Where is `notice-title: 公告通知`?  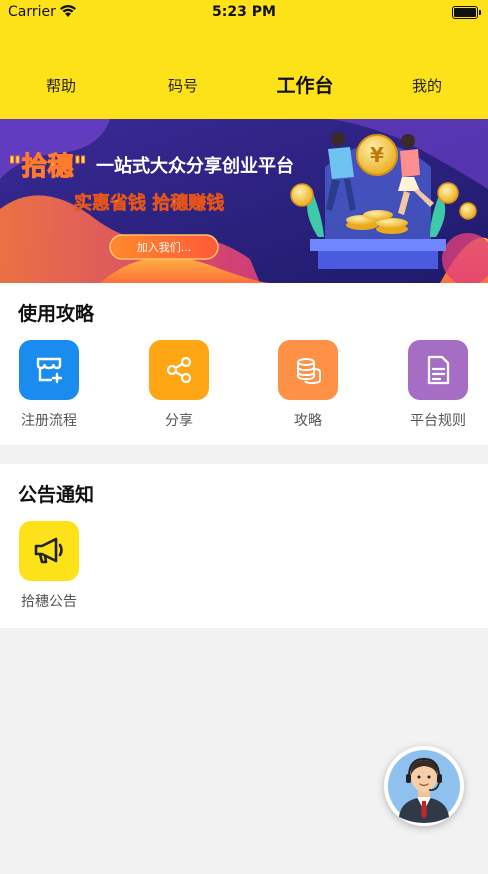 notice-title: 公告通知 is located at coordinates (56, 495).